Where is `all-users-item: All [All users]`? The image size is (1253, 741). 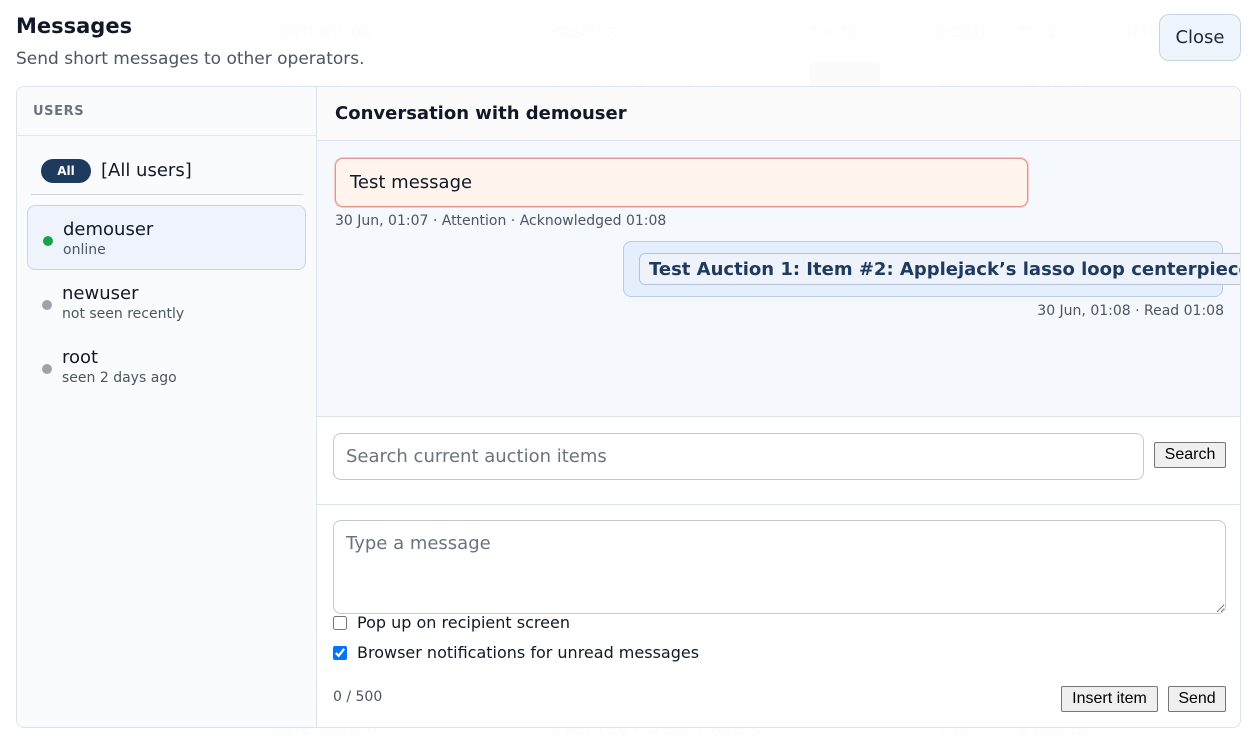
all-users-item: All [All users] is located at coordinates (167, 171).